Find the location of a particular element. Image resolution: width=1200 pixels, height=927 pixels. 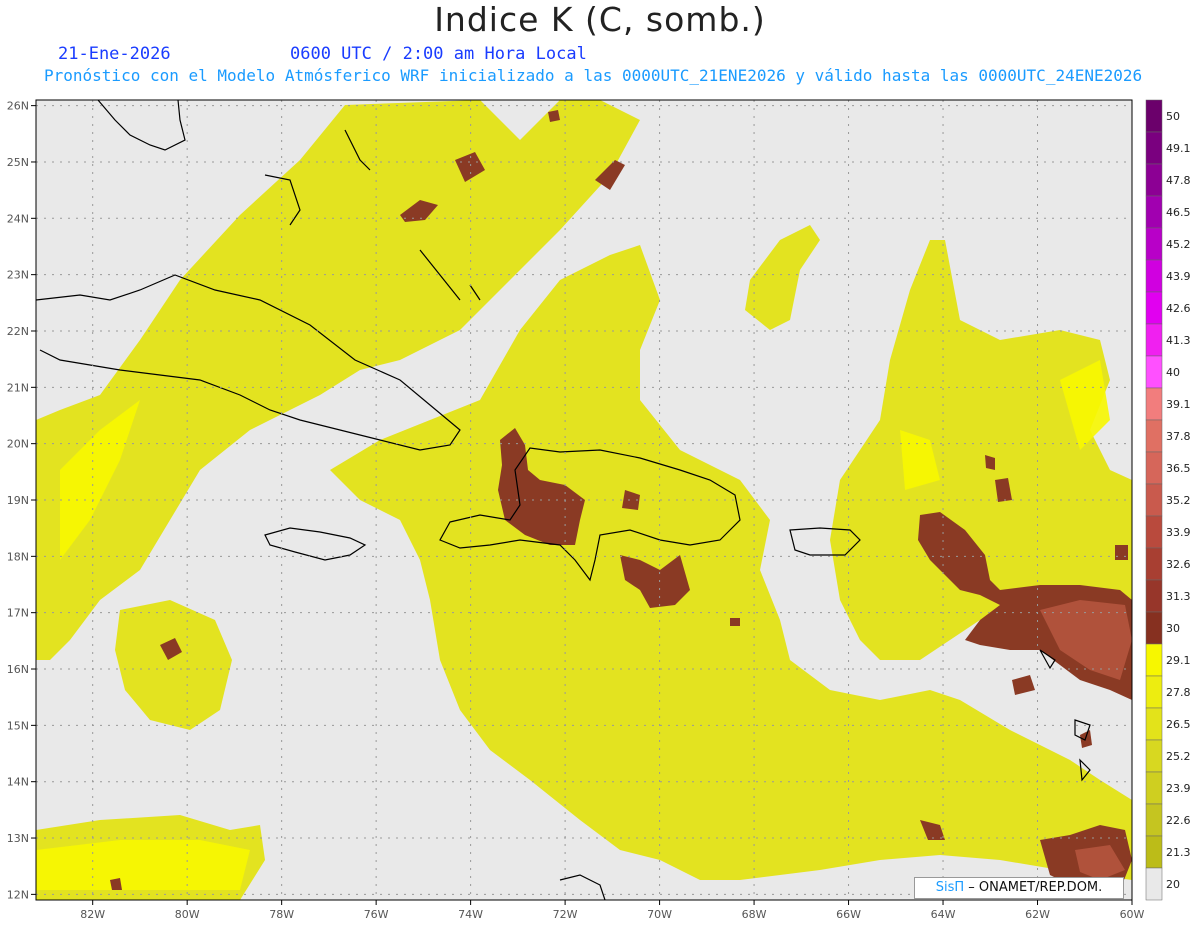

lat-tick-label: 16N is located at coordinates (18, 669).